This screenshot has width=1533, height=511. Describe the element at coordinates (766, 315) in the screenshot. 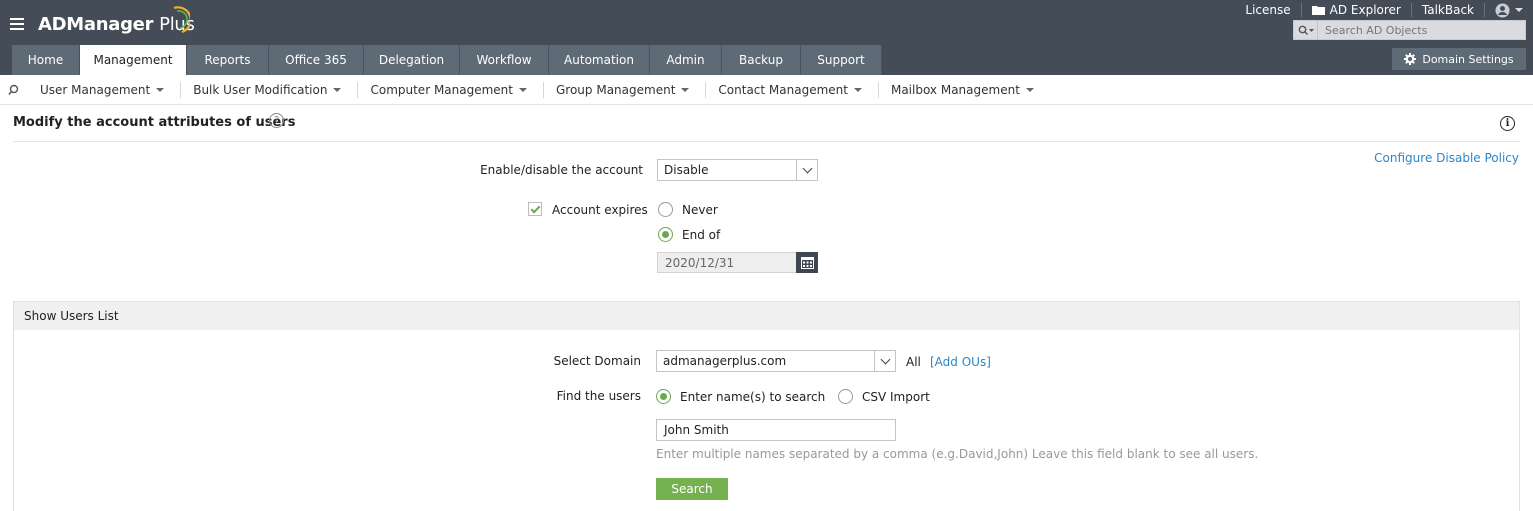

I see `users-list-panel-header: Show Users List` at that location.